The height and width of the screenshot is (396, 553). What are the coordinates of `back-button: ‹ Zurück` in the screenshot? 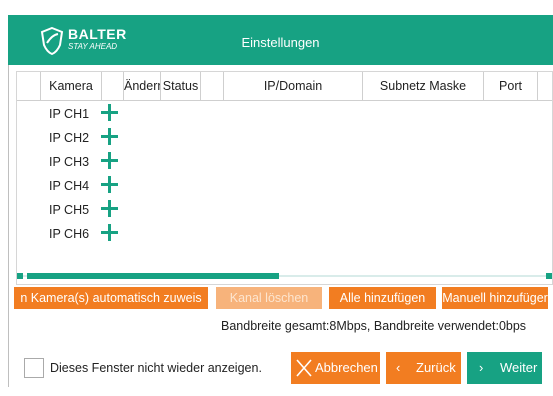 It's located at (423, 368).